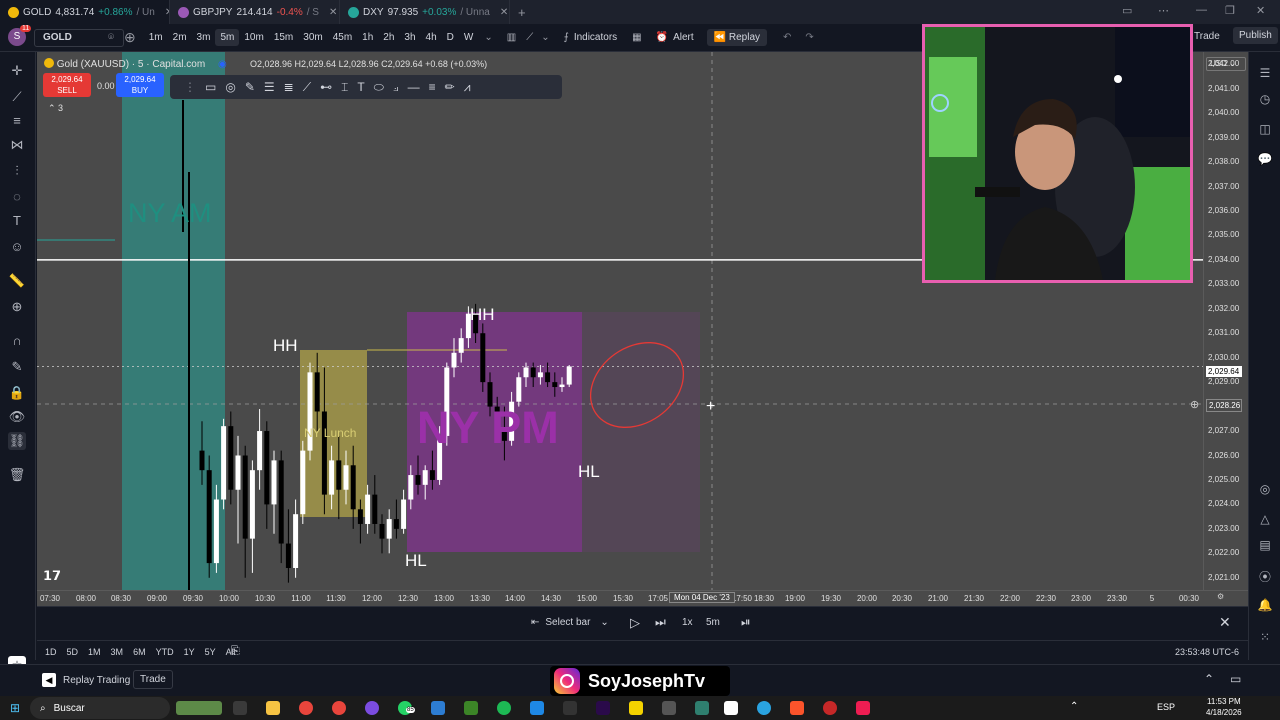 The image size is (1280, 720). I want to click on redo-icon: ↷, so click(809, 37).